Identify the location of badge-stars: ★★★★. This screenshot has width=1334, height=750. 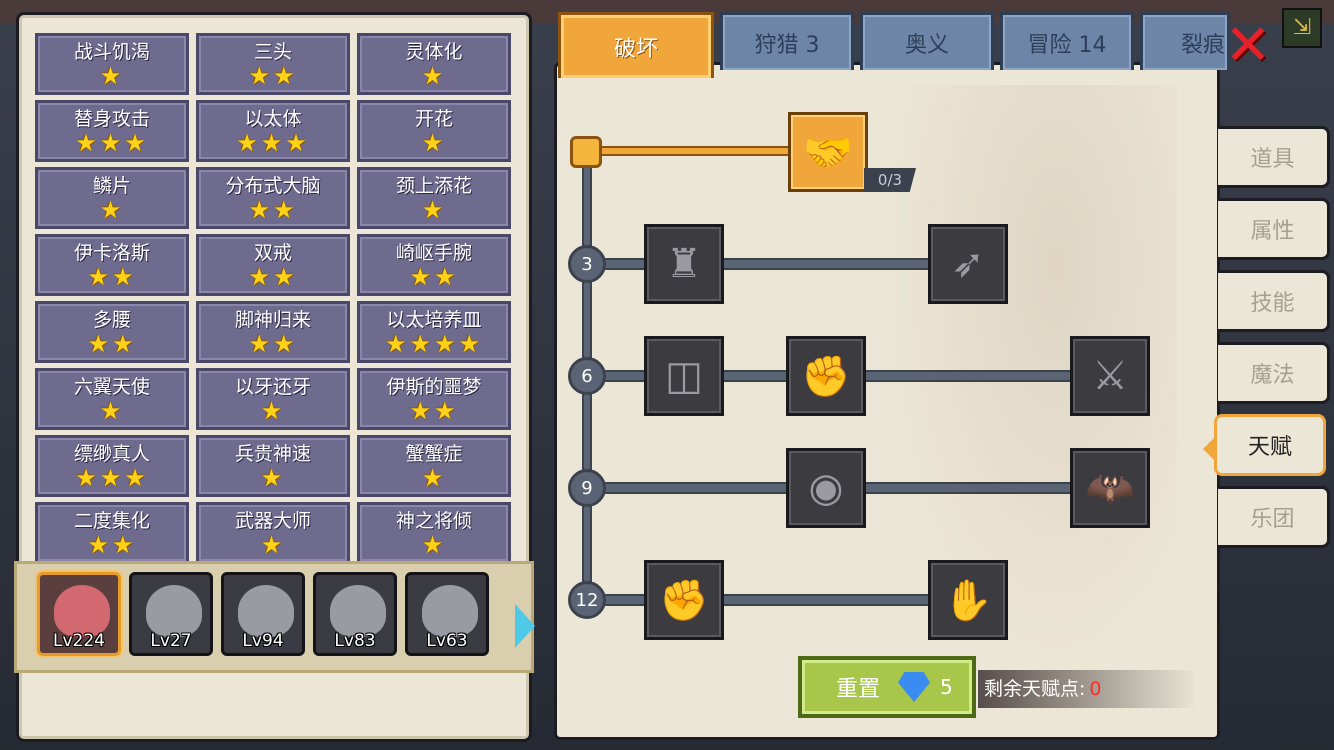
(434, 344).